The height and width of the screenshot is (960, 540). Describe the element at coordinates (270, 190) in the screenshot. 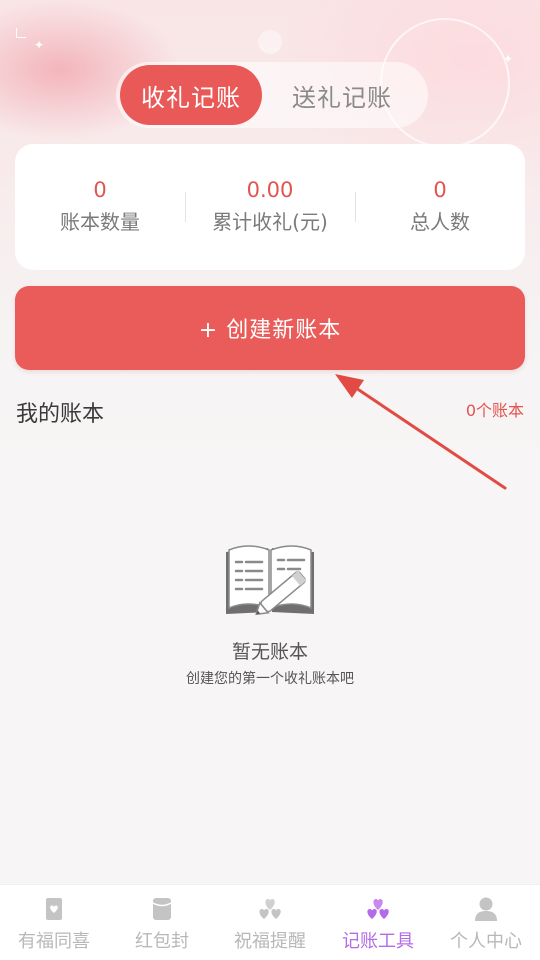

I see `stat-value: 0.00` at that location.